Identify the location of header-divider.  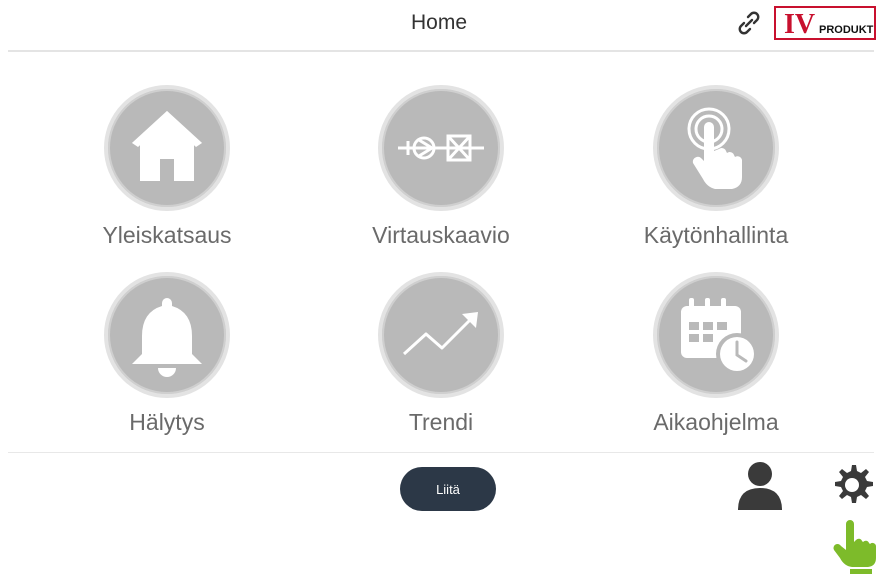
(441, 51).